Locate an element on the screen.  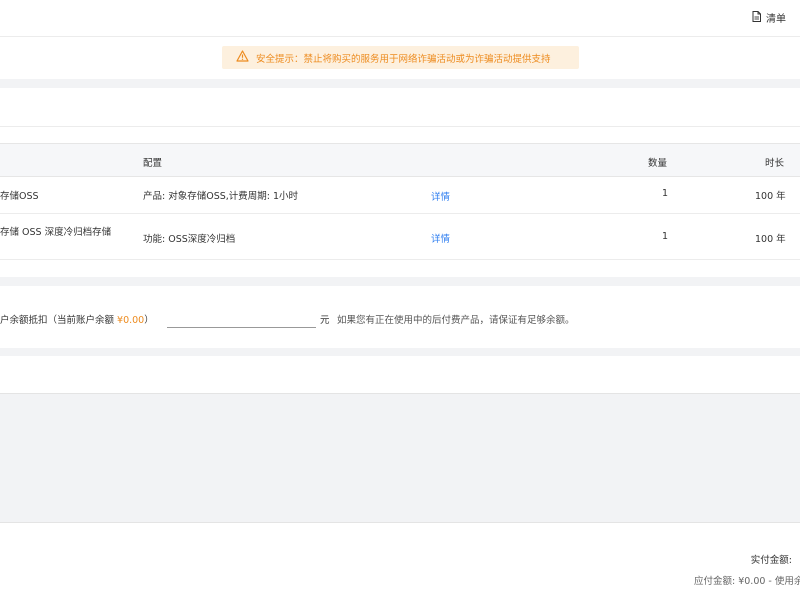
table-row: 存储OSS 产品: 对象存储OSS,计费周期: 1小时 详情 1 100 年 is located at coordinates (400, 195).